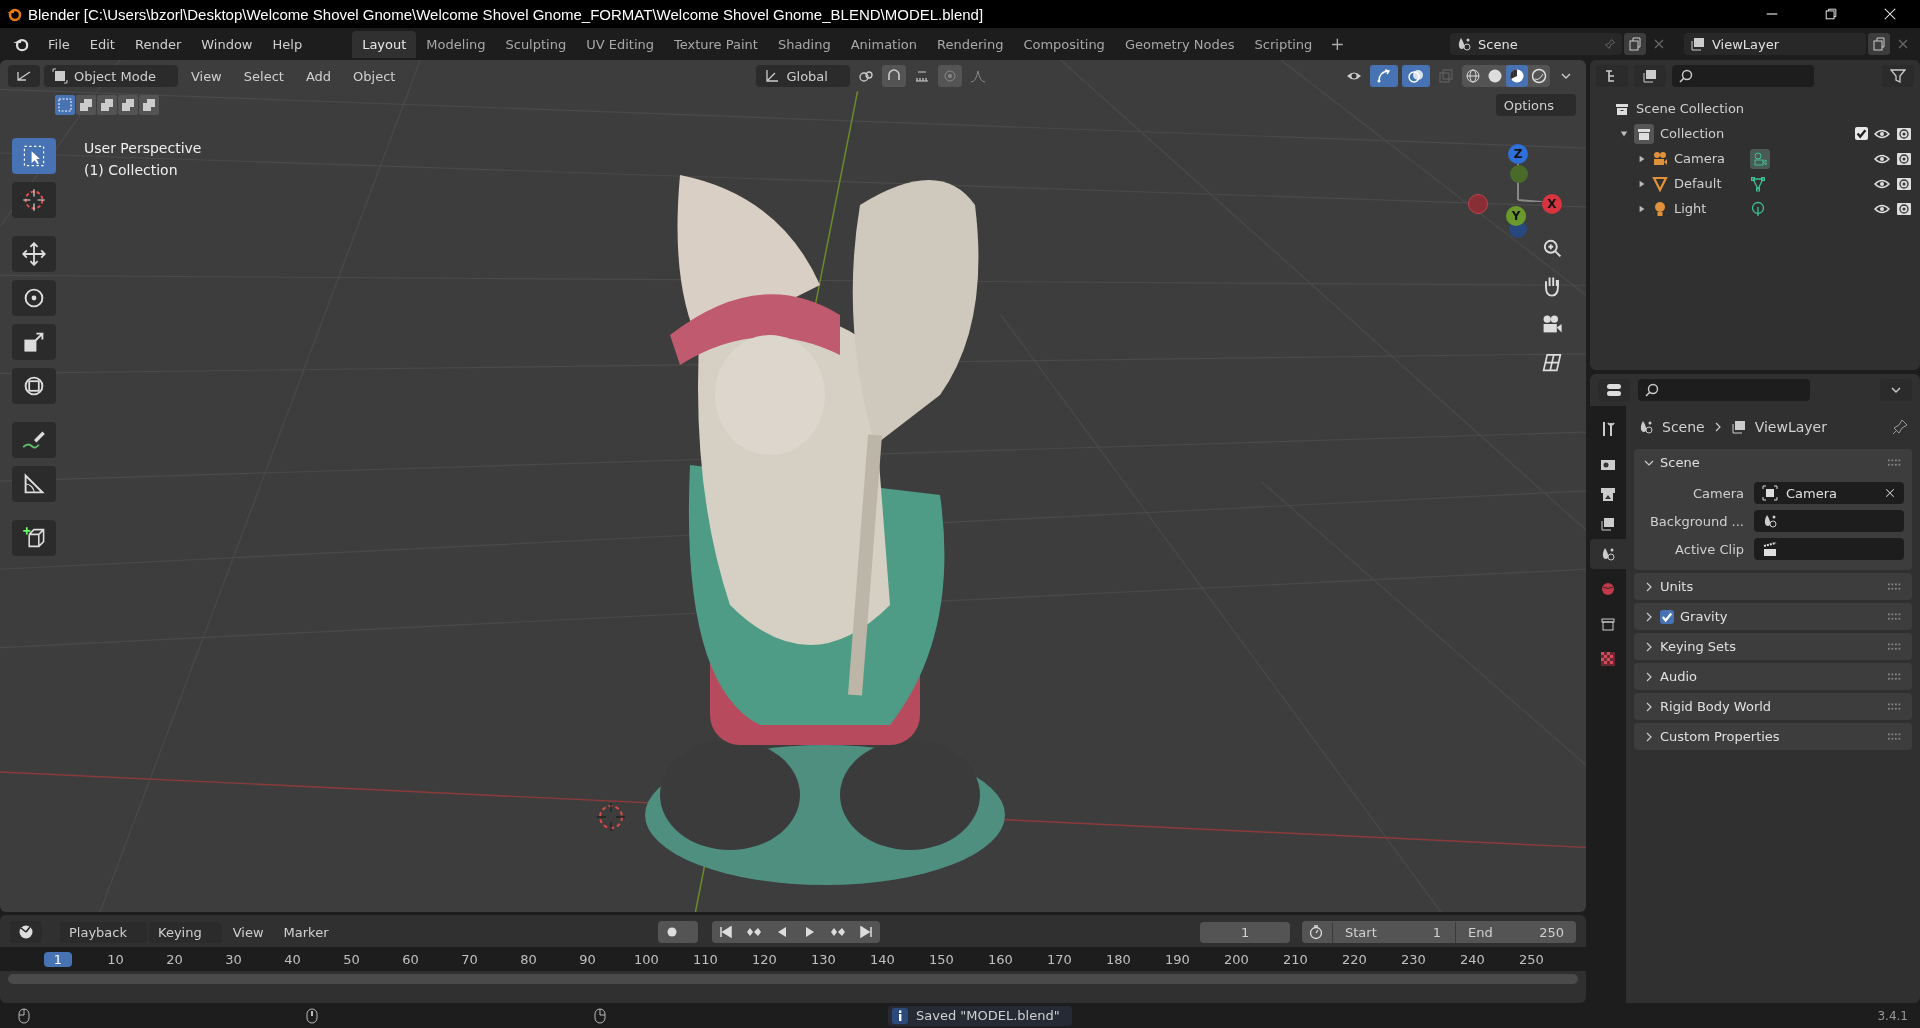 The width and height of the screenshot is (1920, 1028). I want to click on clear-icon, so click(1890, 493).